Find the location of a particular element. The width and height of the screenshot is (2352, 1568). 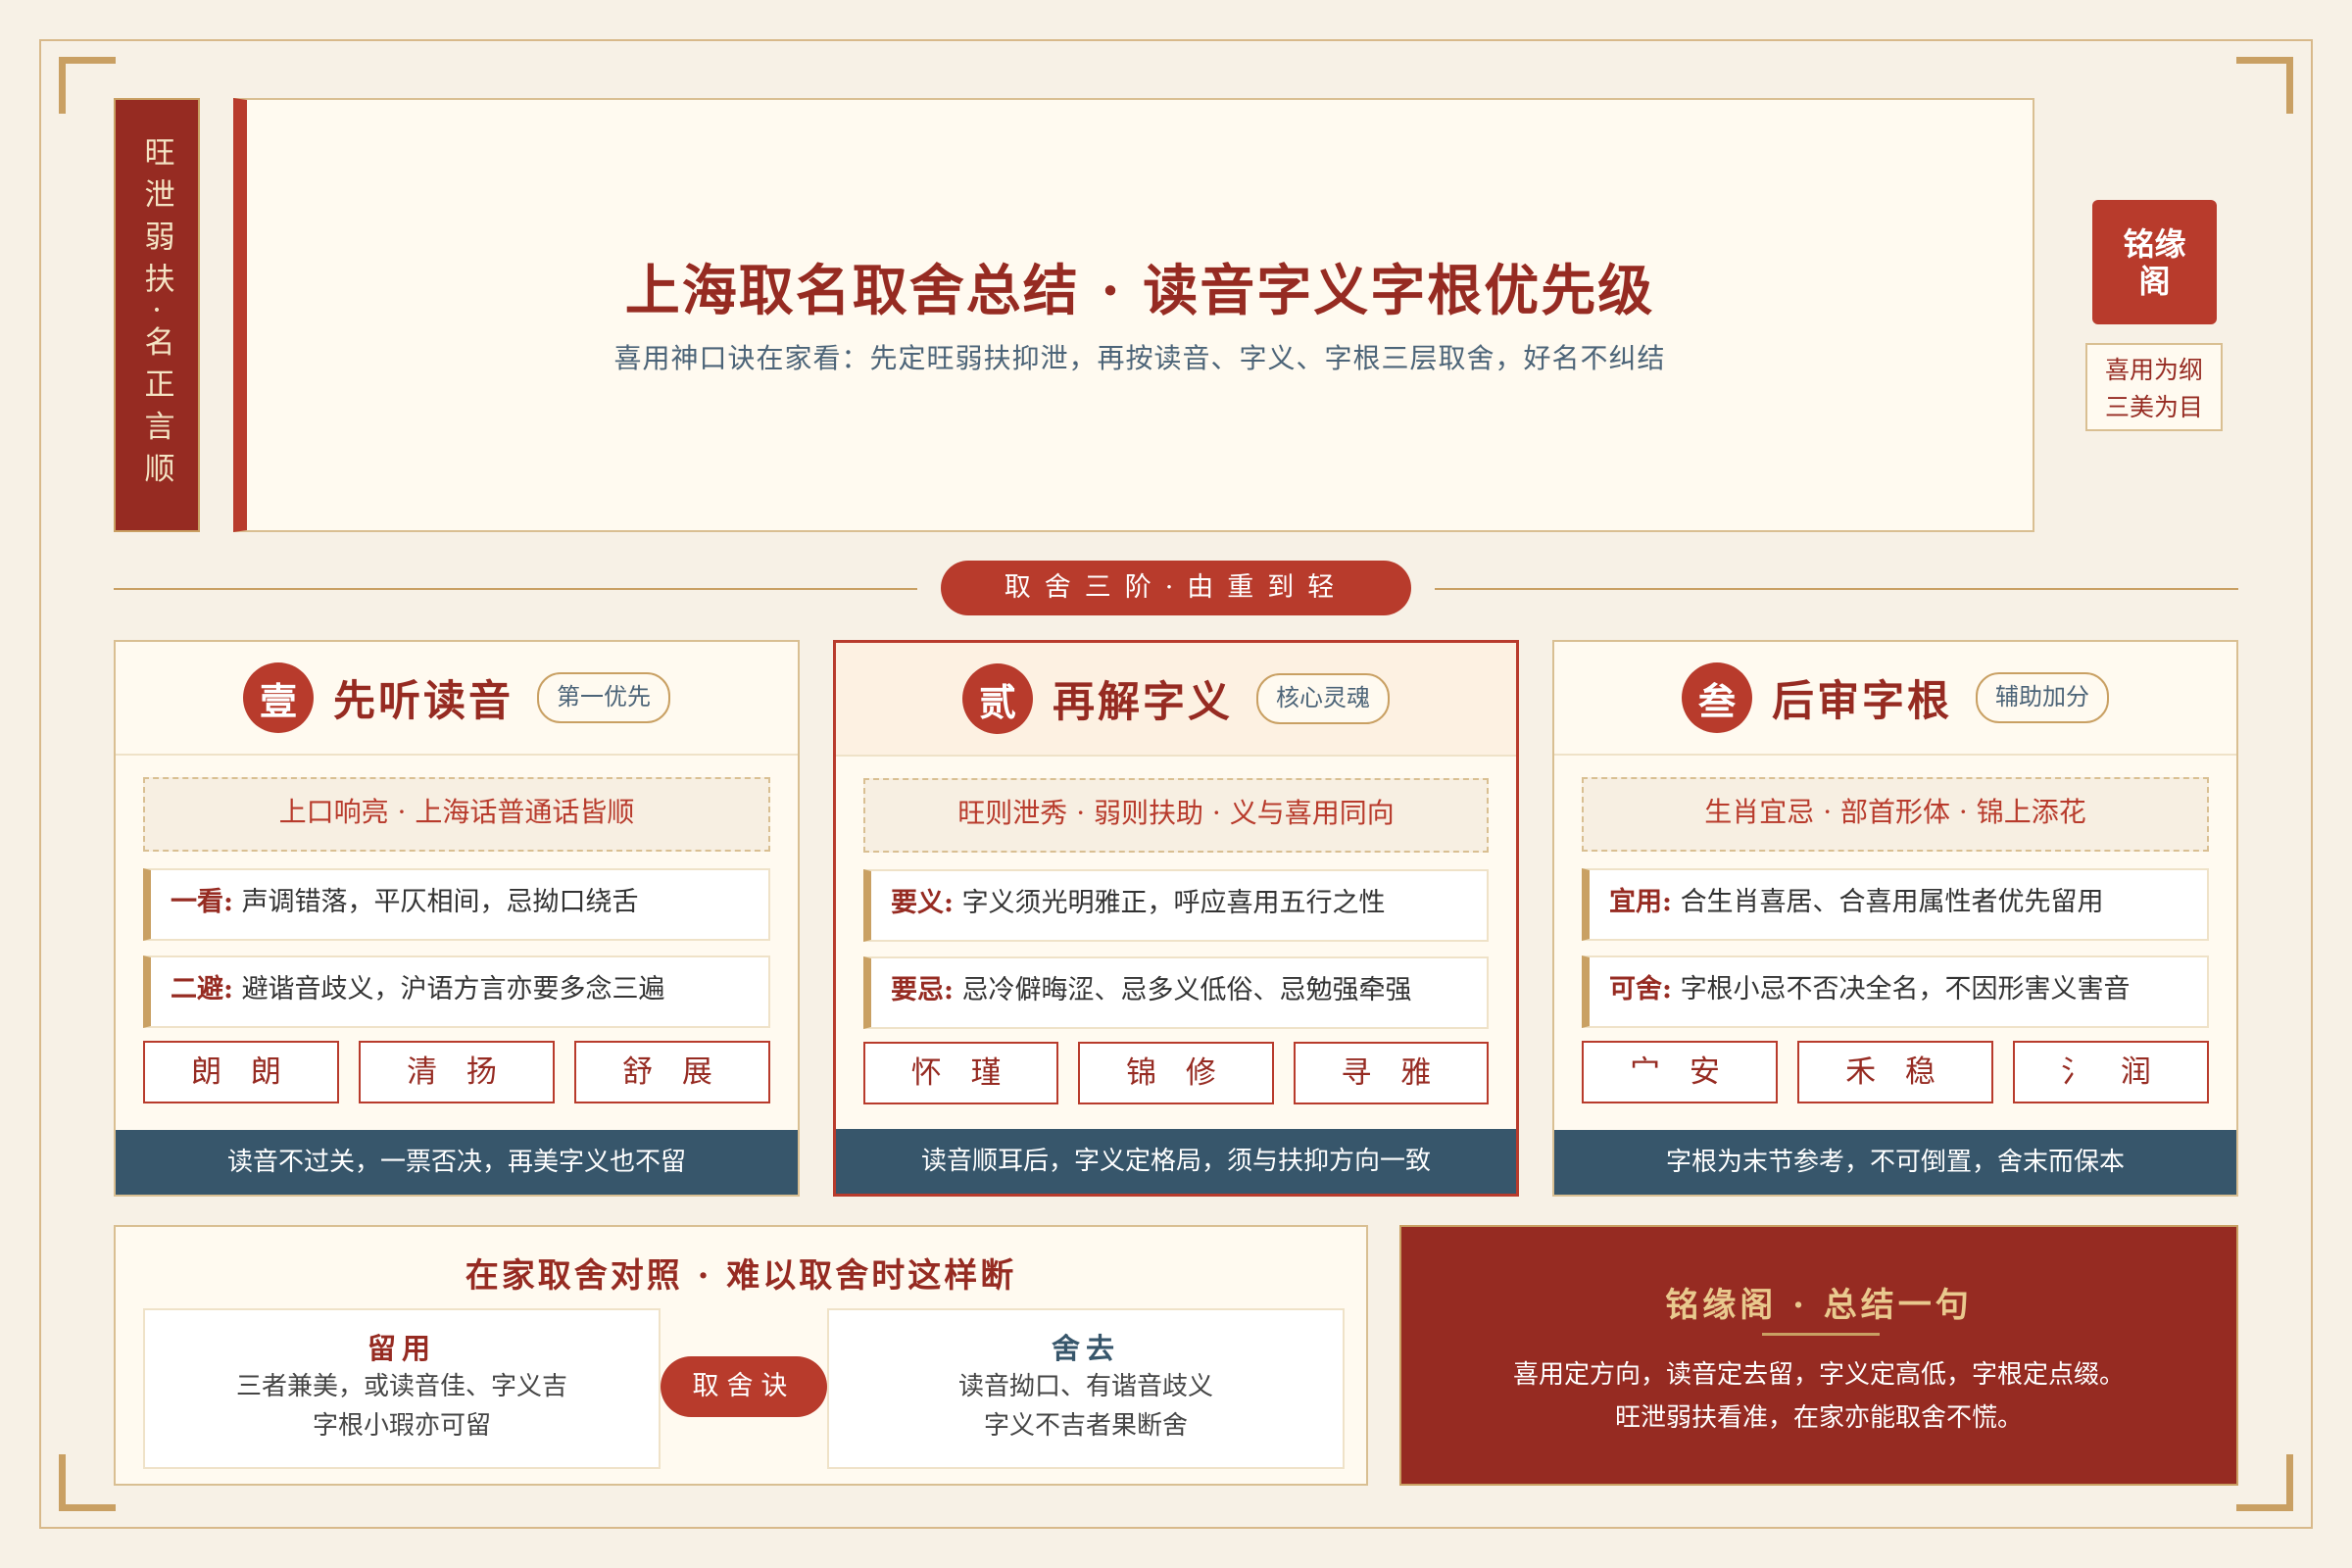

card-number-badge: 贰 is located at coordinates (997, 698).